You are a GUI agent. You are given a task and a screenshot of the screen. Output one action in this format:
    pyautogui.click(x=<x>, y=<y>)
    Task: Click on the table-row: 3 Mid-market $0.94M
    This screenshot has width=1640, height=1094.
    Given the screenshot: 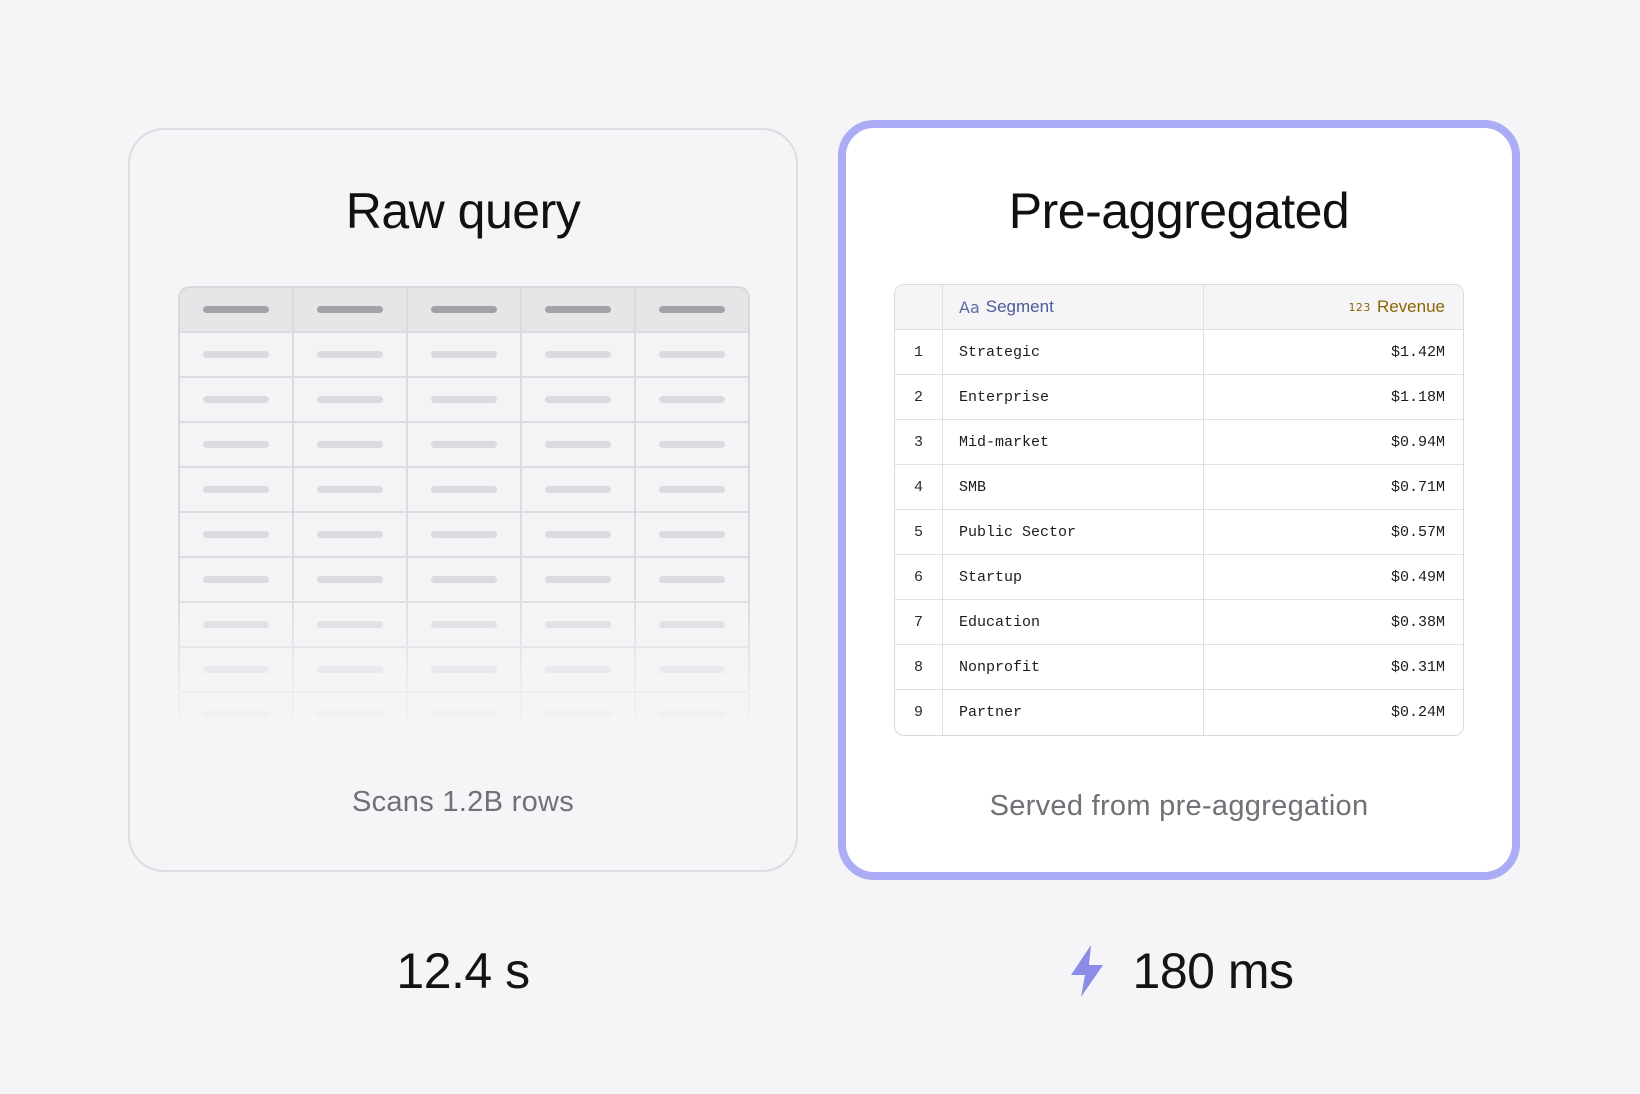 What is the action you would take?
    pyautogui.click(x=1179, y=442)
    